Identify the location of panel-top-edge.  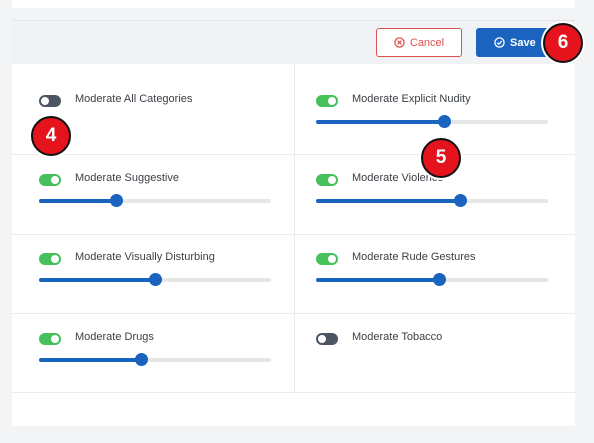
(293, 4).